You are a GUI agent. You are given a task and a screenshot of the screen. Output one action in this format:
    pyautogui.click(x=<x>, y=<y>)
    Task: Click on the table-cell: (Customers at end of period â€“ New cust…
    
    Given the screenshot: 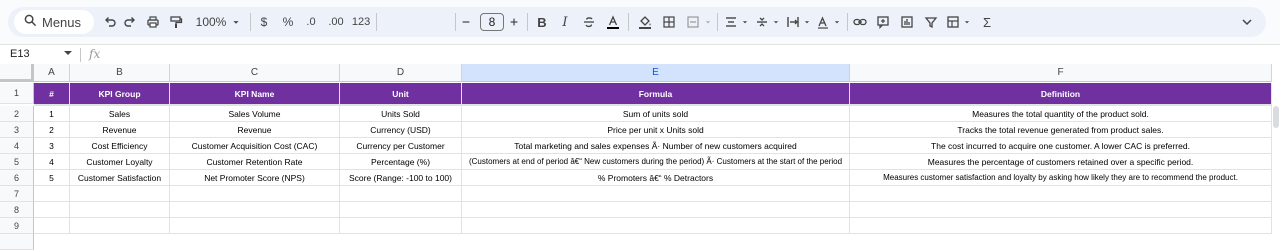 What is the action you would take?
    pyautogui.click(x=656, y=162)
    